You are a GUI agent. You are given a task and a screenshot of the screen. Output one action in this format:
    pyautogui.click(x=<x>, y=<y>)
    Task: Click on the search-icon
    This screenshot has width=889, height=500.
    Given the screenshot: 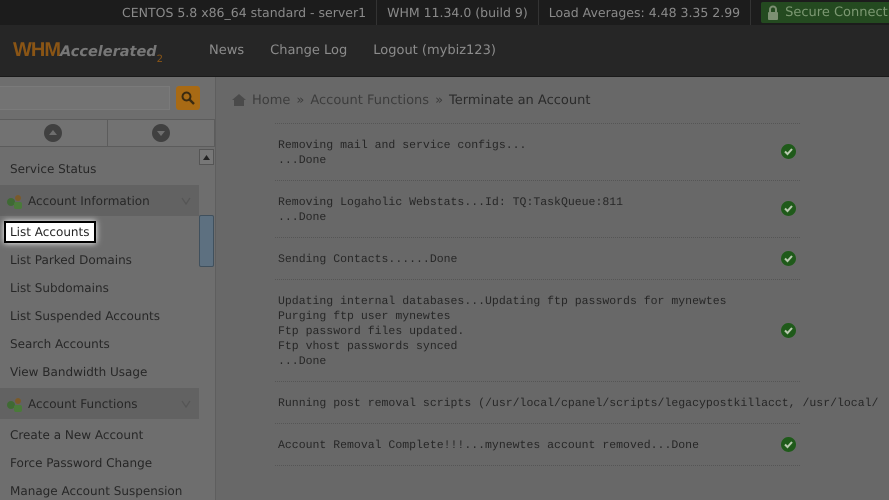 What is the action you would take?
    pyautogui.click(x=188, y=98)
    